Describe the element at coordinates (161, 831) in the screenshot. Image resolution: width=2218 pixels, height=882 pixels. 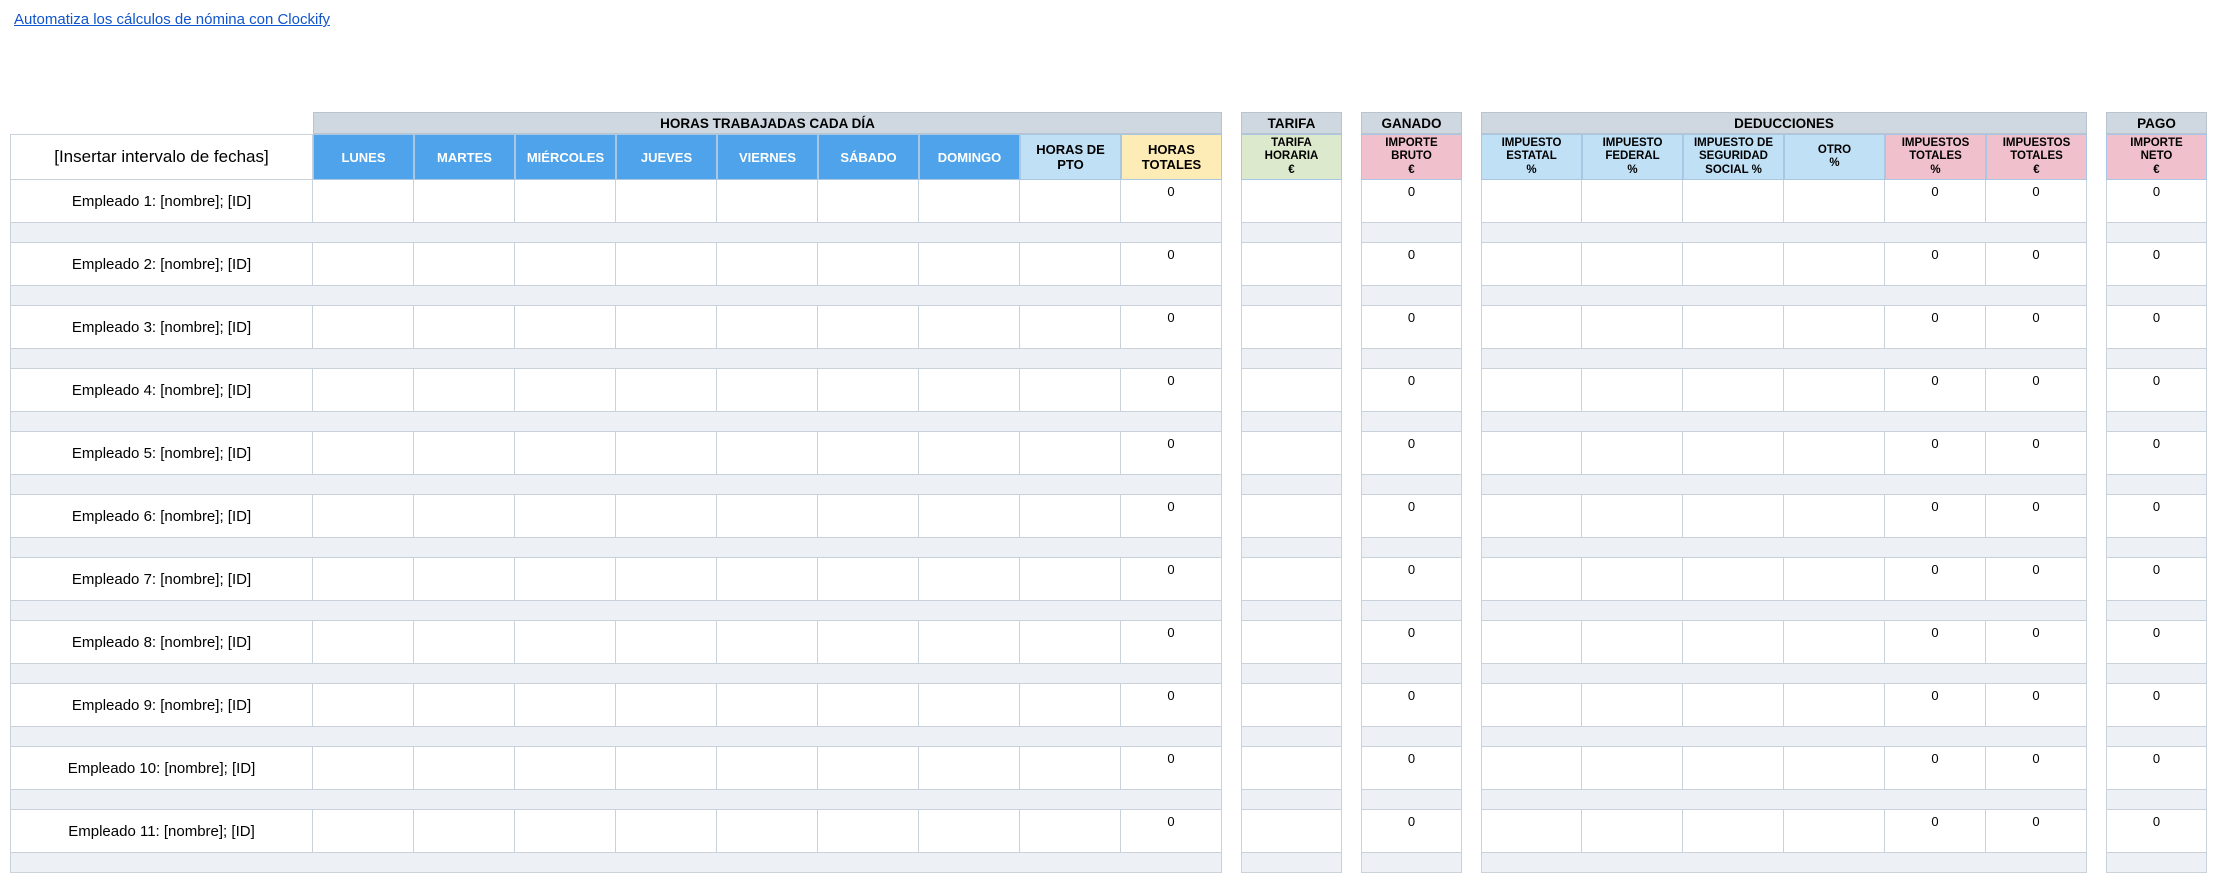
I see `employee-name-cell: Empleado 11: [nombre]; [ID]` at that location.